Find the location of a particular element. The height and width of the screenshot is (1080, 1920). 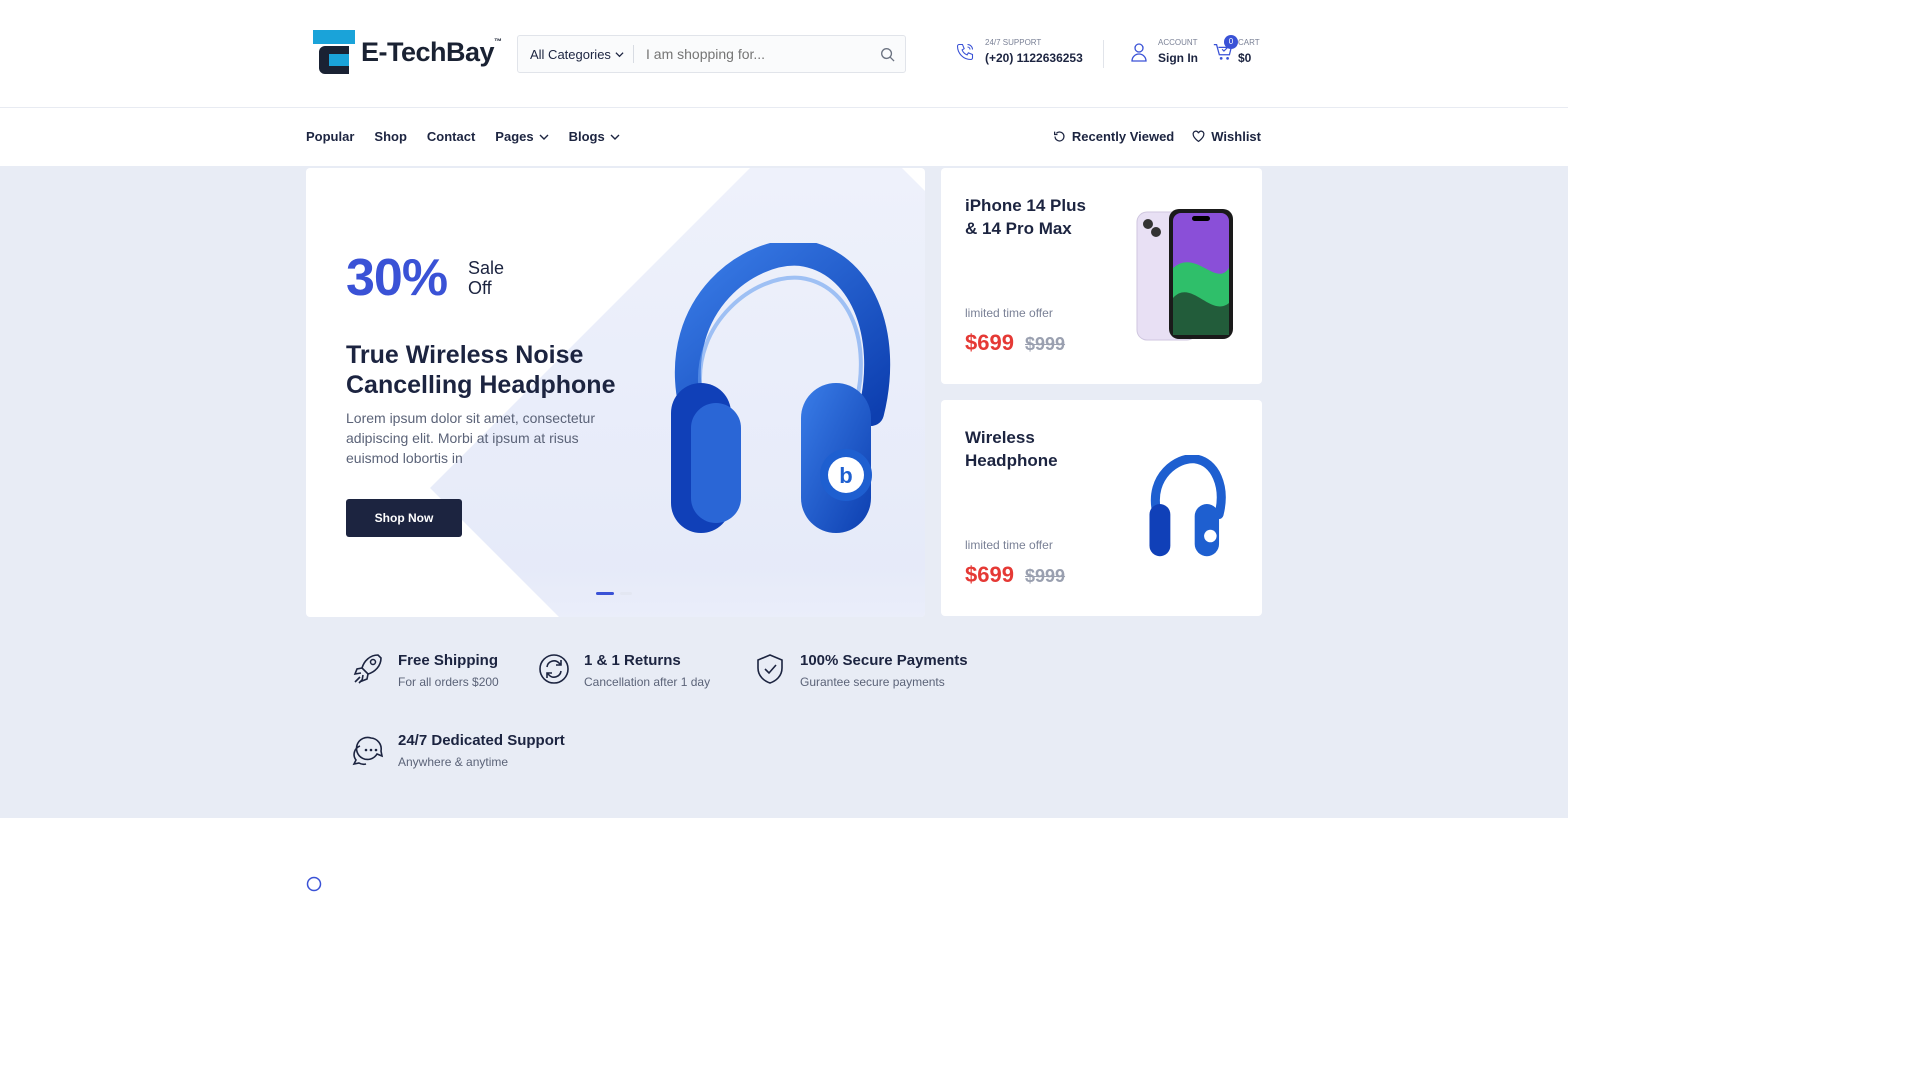

nav-item-shop: Shop is located at coordinates (390, 136).